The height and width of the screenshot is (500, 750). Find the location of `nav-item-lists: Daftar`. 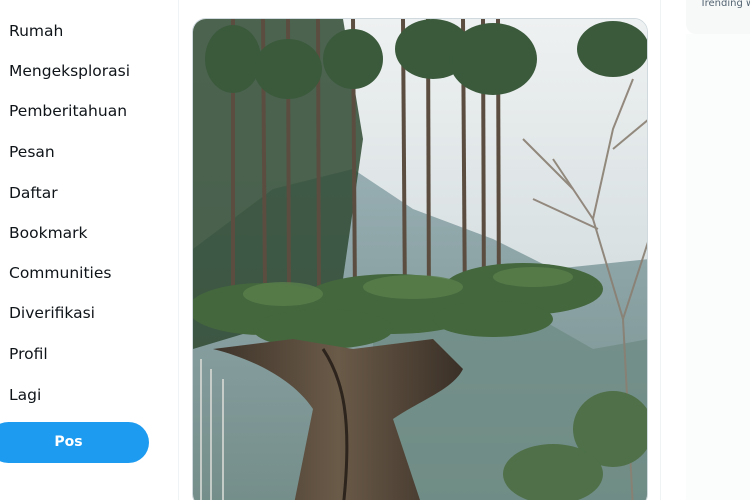

nav-item-lists: Daftar is located at coordinates (33, 193).